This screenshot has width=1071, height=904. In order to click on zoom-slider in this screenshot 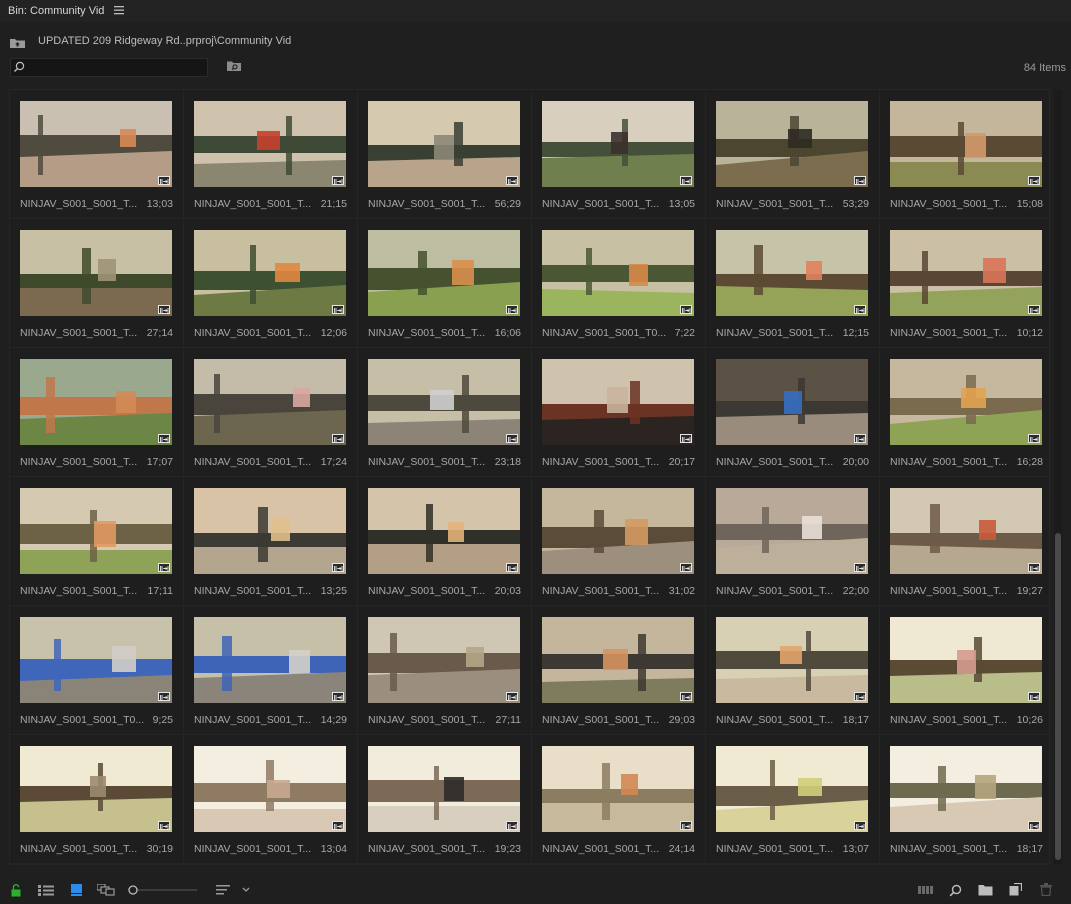, I will do `click(163, 891)`.